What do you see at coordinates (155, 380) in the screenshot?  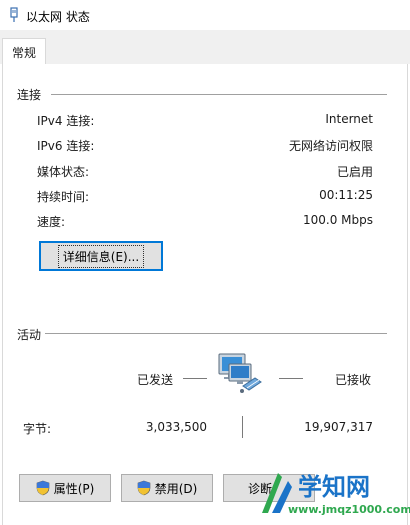 I see `sent-label: 已发送` at bounding box center [155, 380].